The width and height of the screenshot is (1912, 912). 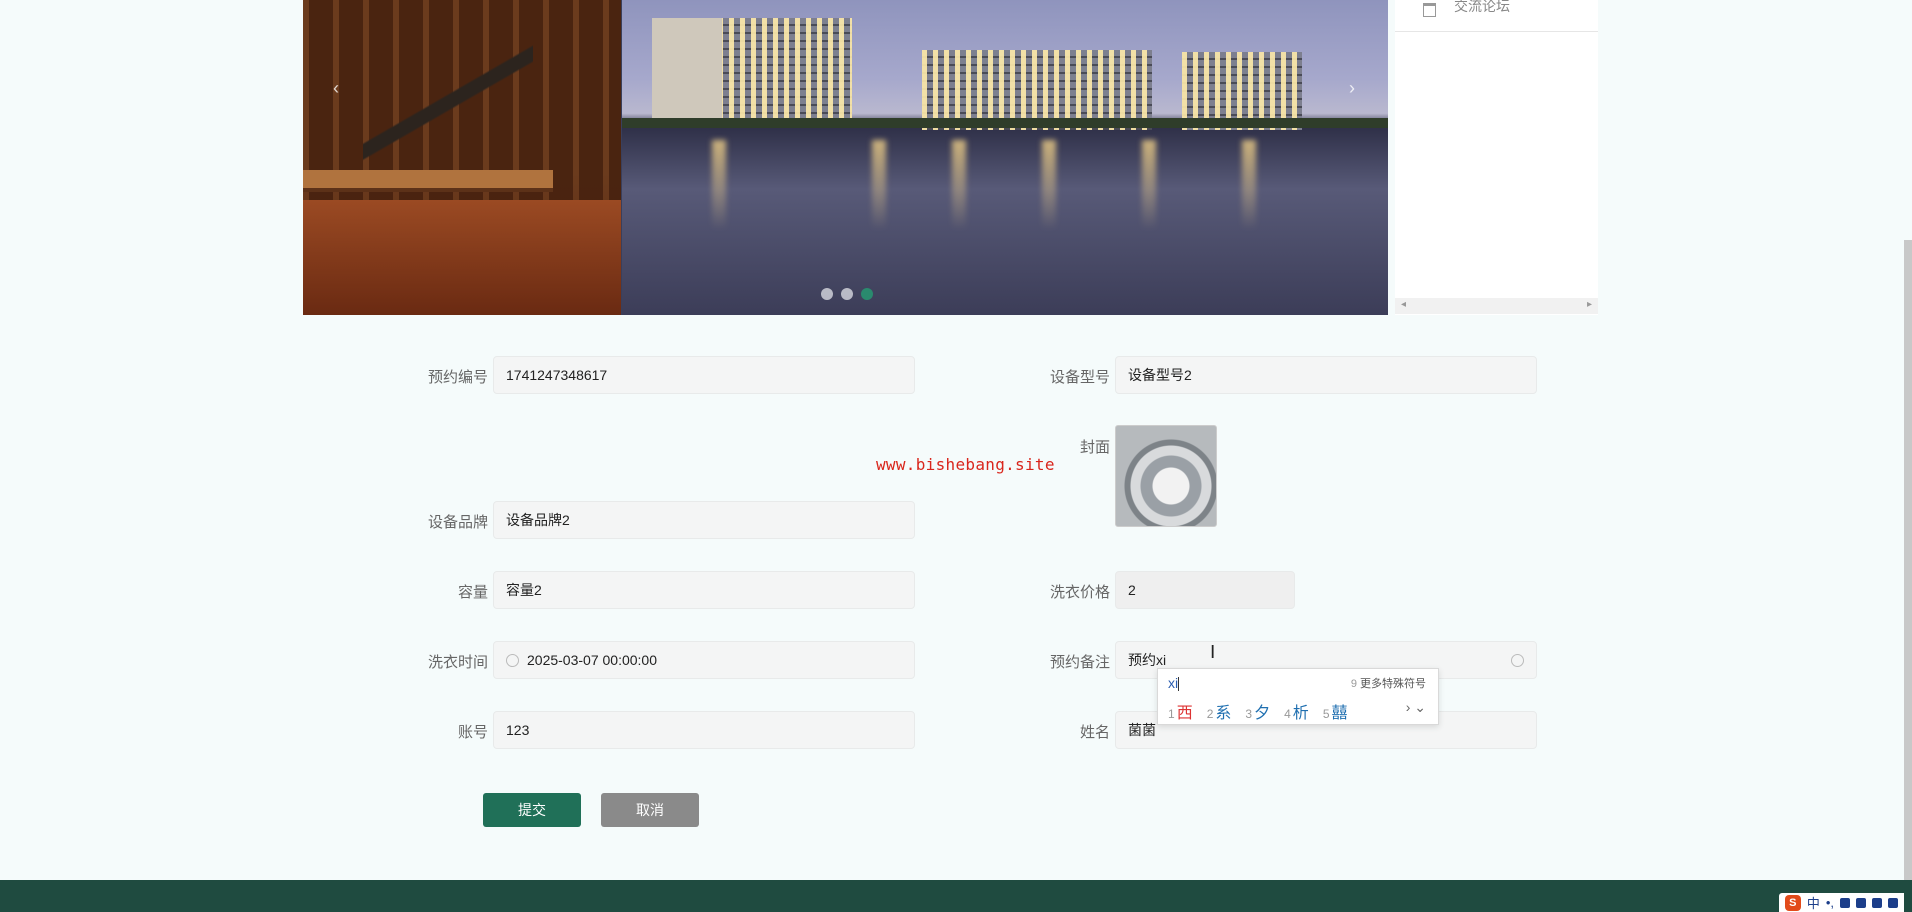 I want to click on carousel-dot-active, so click(x=867, y=294).